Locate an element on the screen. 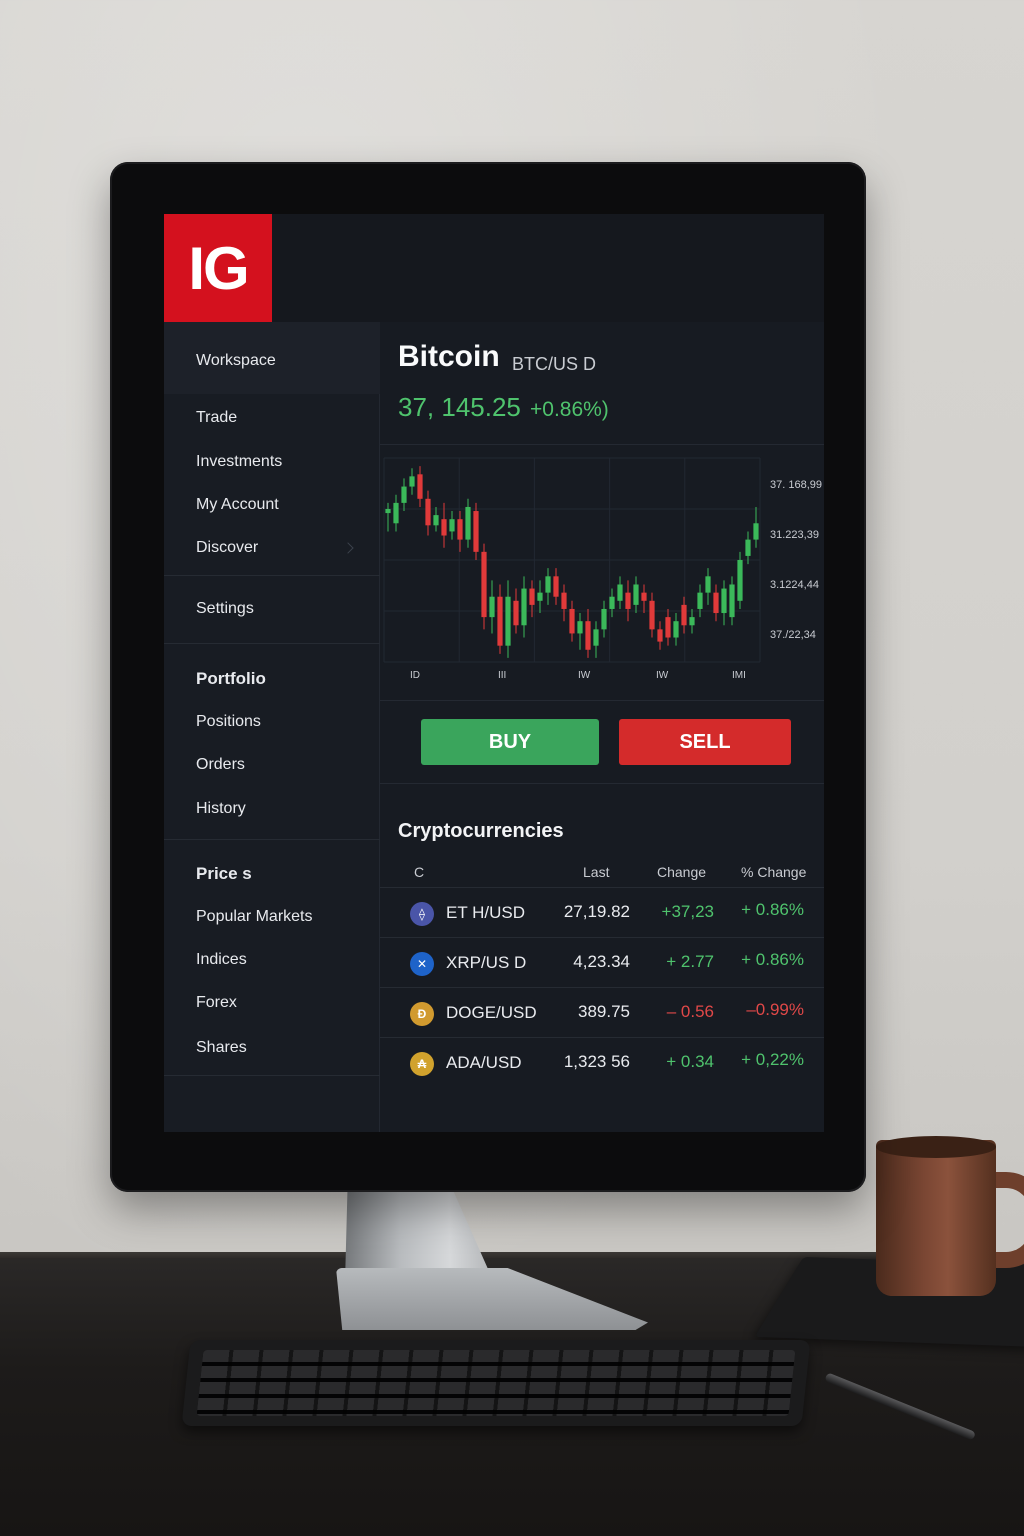 This screenshot has height=1536, width=1024. logo-text: IG is located at coordinates (218, 268).